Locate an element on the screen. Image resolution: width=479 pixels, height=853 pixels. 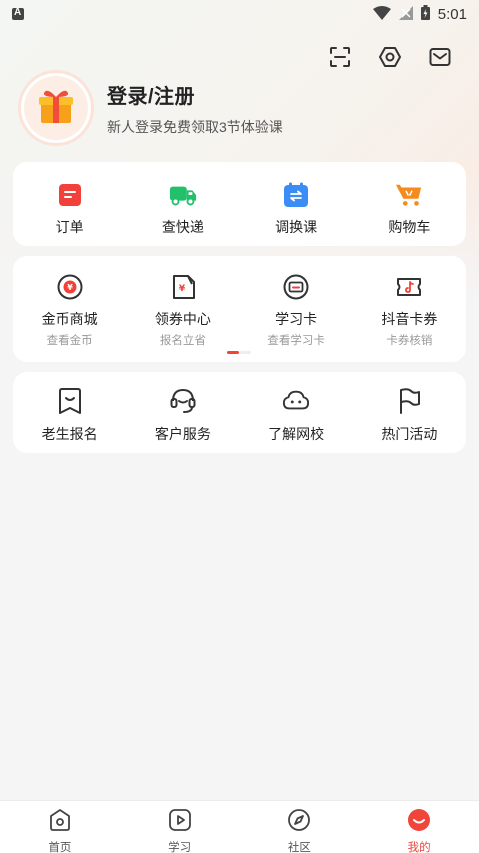
about-school-item: 了解网校 is located at coordinates (296, 408).